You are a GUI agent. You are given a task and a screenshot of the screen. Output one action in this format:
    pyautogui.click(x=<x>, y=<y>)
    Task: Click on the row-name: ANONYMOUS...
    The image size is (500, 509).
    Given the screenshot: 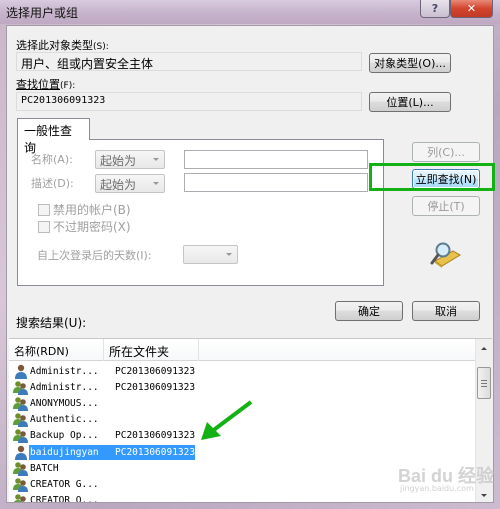 What is the action you would take?
    pyautogui.click(x=64, y=403)
    